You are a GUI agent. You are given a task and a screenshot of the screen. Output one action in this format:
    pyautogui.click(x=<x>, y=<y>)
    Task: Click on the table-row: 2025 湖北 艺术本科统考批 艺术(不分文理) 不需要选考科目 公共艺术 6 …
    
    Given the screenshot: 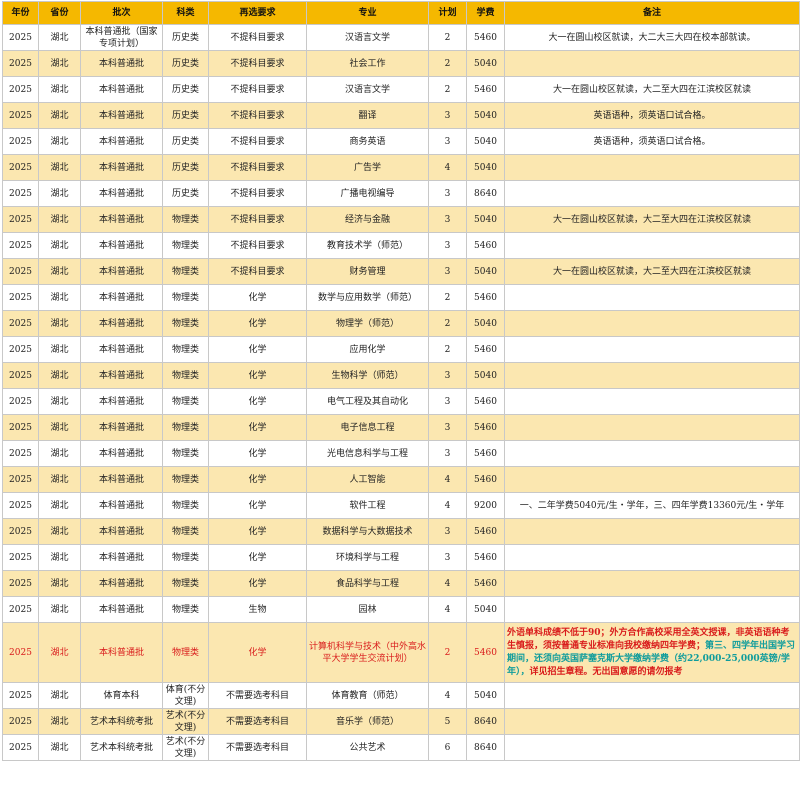 What is the action you would take?
    pyautogui.click(x=401, y=747)
    